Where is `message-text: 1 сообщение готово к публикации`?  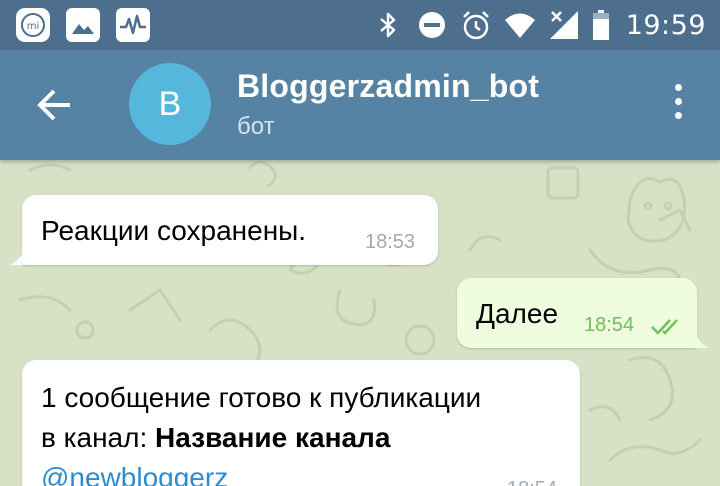 message-text: 1 сообщение готово к публикации is located at coordinates (261, 397).